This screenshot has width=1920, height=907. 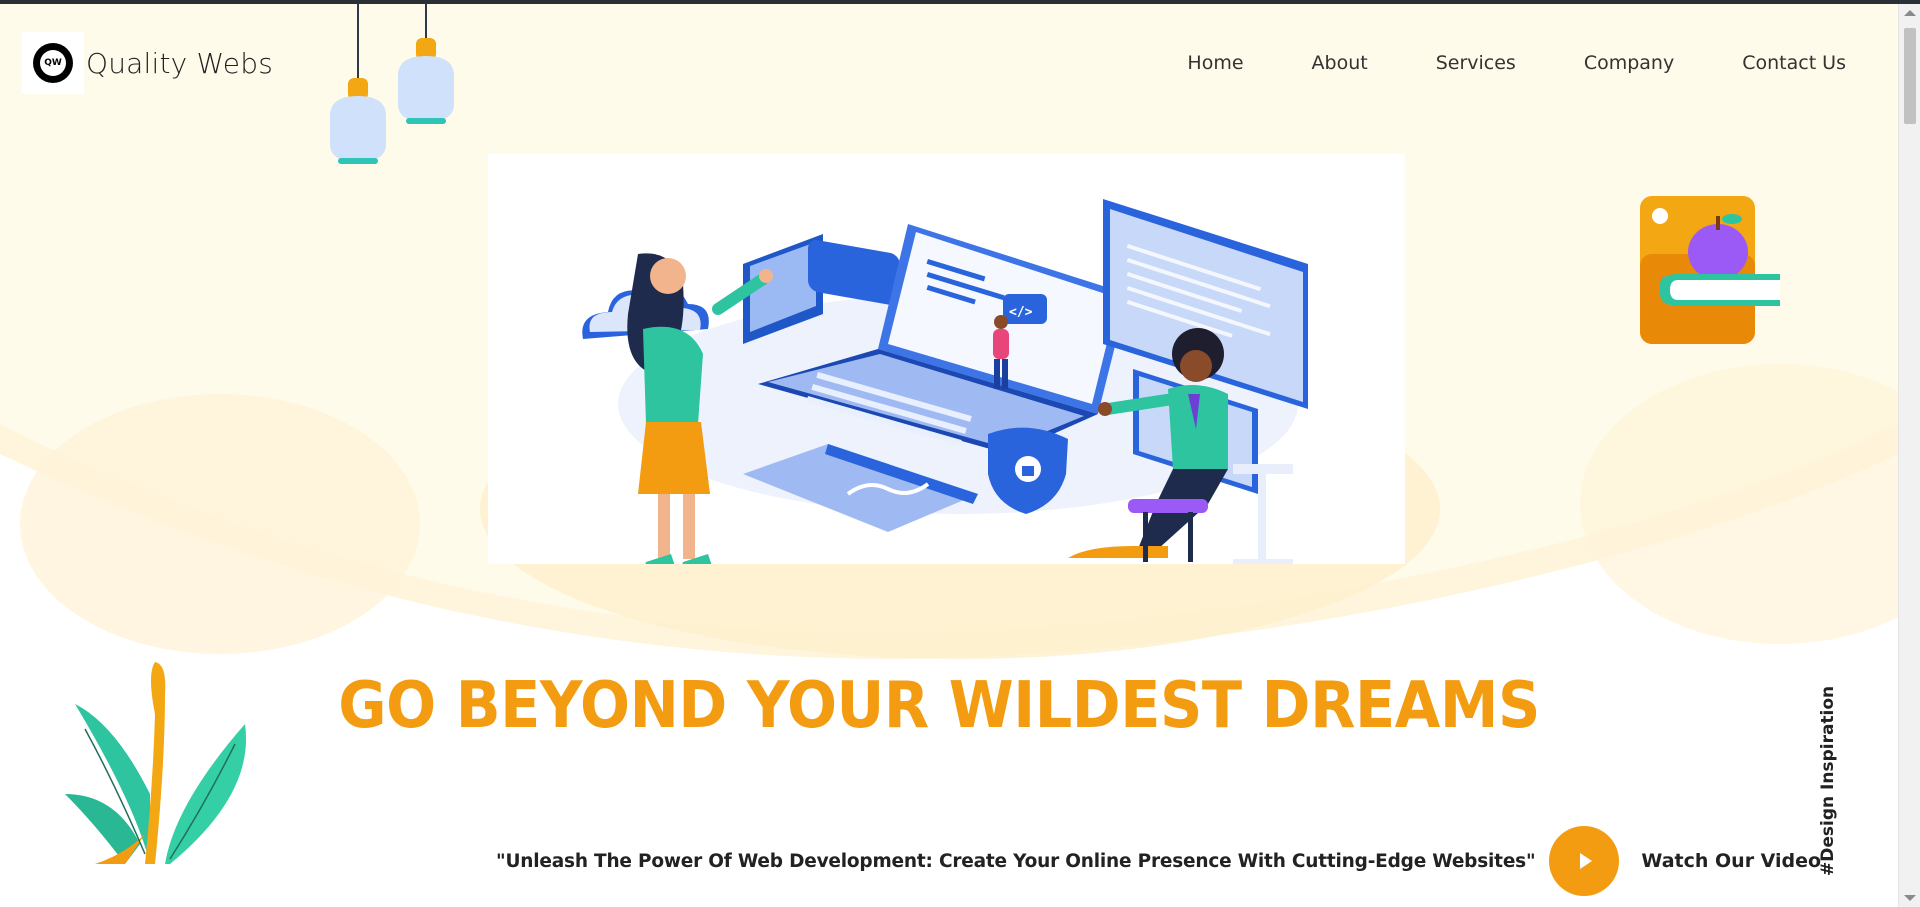 I want to click on watch-video-link: Watch Our Video, so click(x=1731, y=861).